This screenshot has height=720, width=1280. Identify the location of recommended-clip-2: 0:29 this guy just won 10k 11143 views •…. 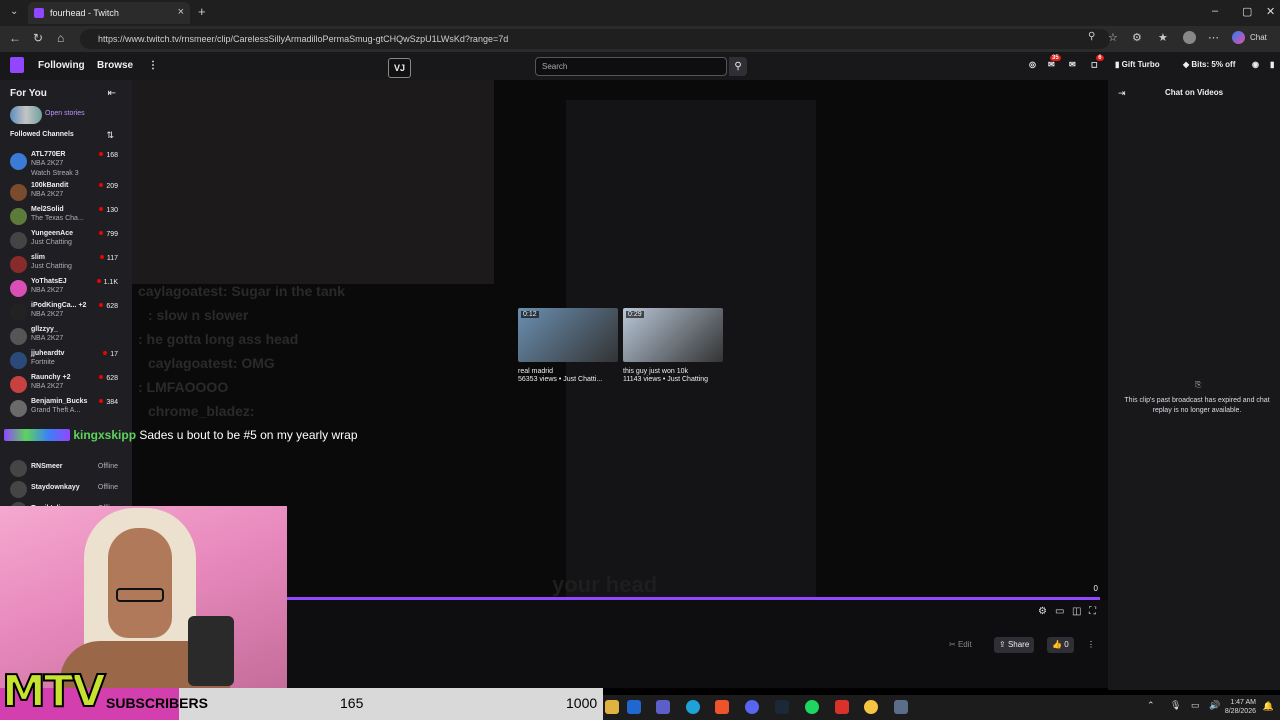
(673, 345).